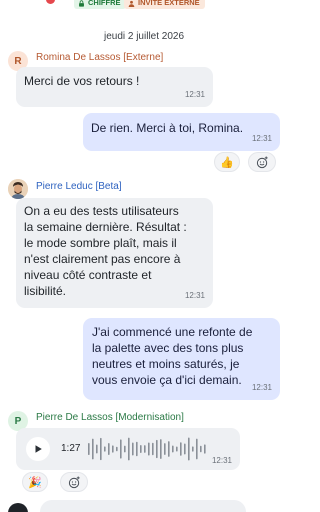 Image resolution: width=320 pixels, height=512 pixels. I want to click on user-photo-icon, so click(18, 189).